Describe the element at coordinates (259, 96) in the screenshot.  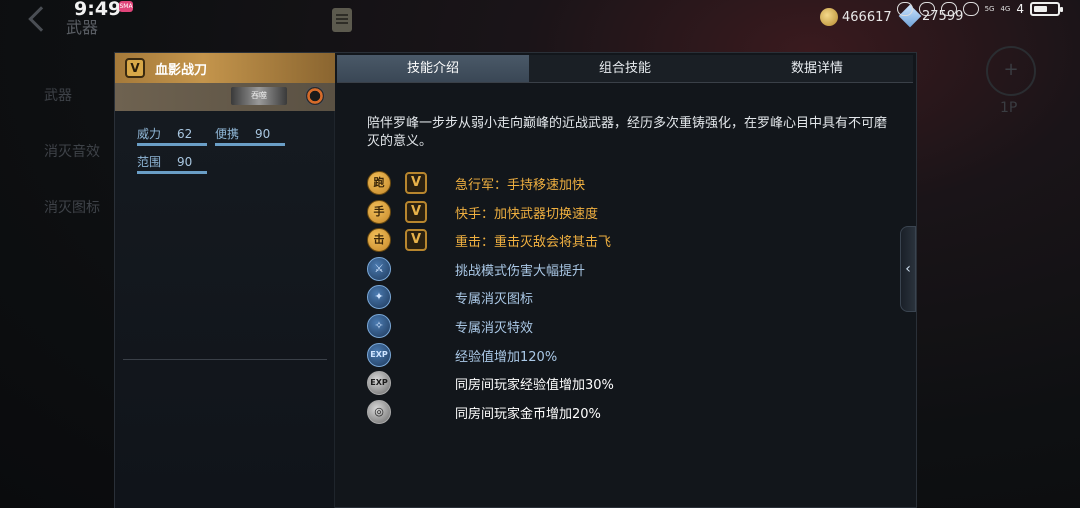
I see `weapon-tag: 吞噬` at that location.